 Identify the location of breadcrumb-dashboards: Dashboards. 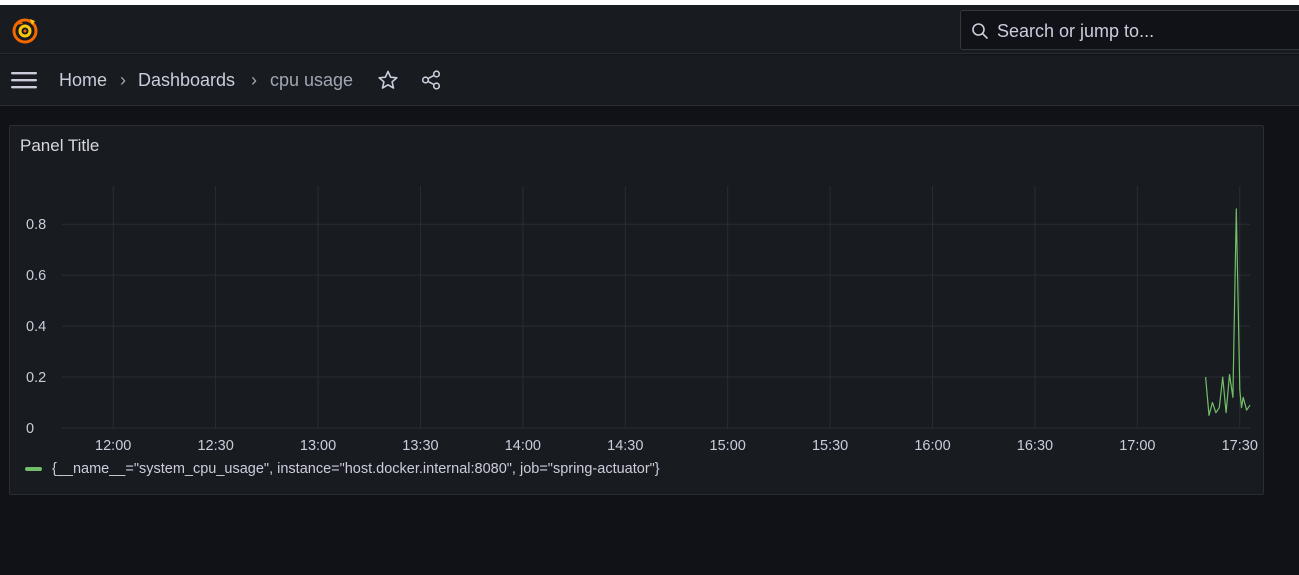
(186, 80).